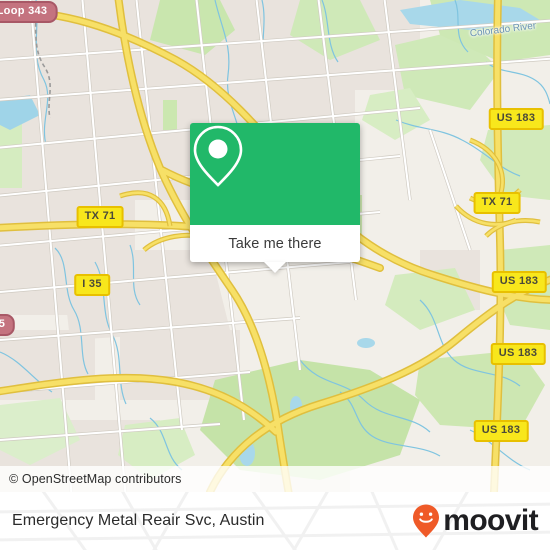 Image resolution: width=550 pixels, height=550 pixels. I want to click on popup-icon-area, so click(275, 174).